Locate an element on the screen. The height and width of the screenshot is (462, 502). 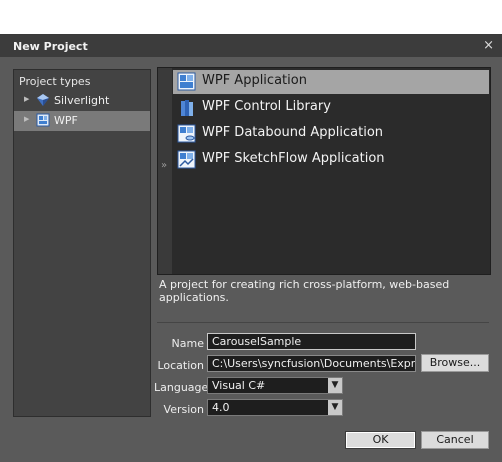
control-library-icon is located at coordinates (187, 108).